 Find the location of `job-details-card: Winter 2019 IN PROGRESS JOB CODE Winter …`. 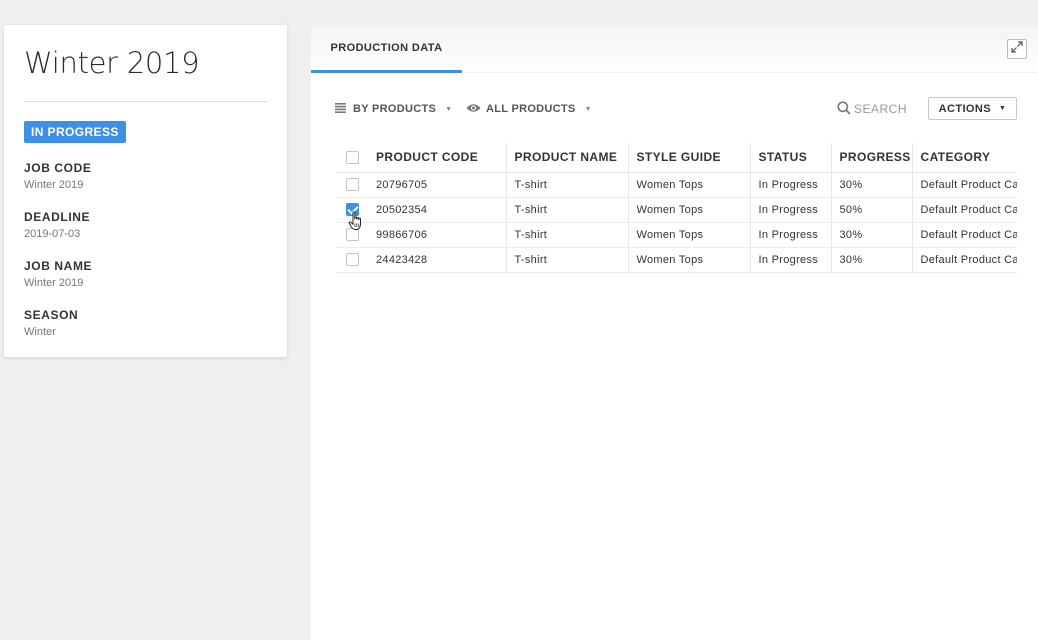

job-details-card: Winter 2019 IN PROGRESS JOB CODE Winter … is located at coordinates (145, 191).